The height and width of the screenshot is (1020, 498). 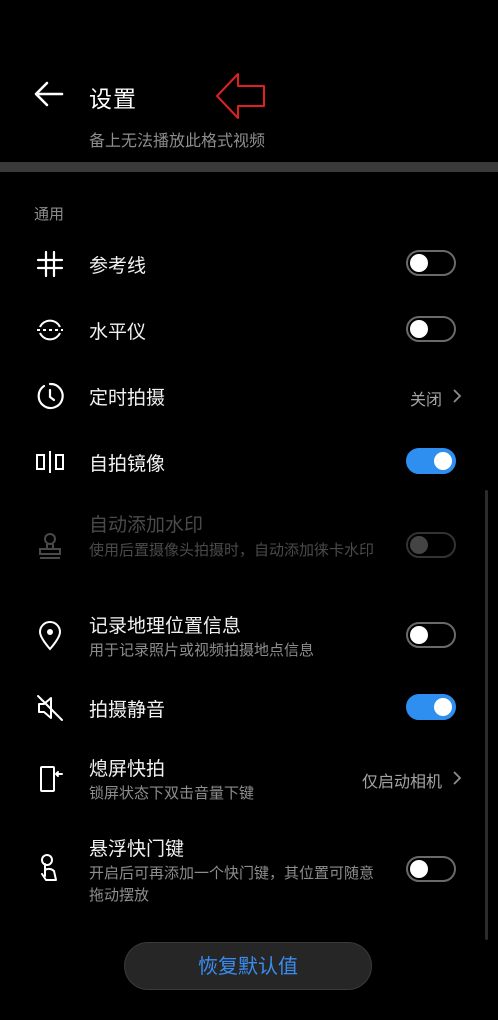 I want to click on reference-lines-toggle, so click(x=431, y=263).